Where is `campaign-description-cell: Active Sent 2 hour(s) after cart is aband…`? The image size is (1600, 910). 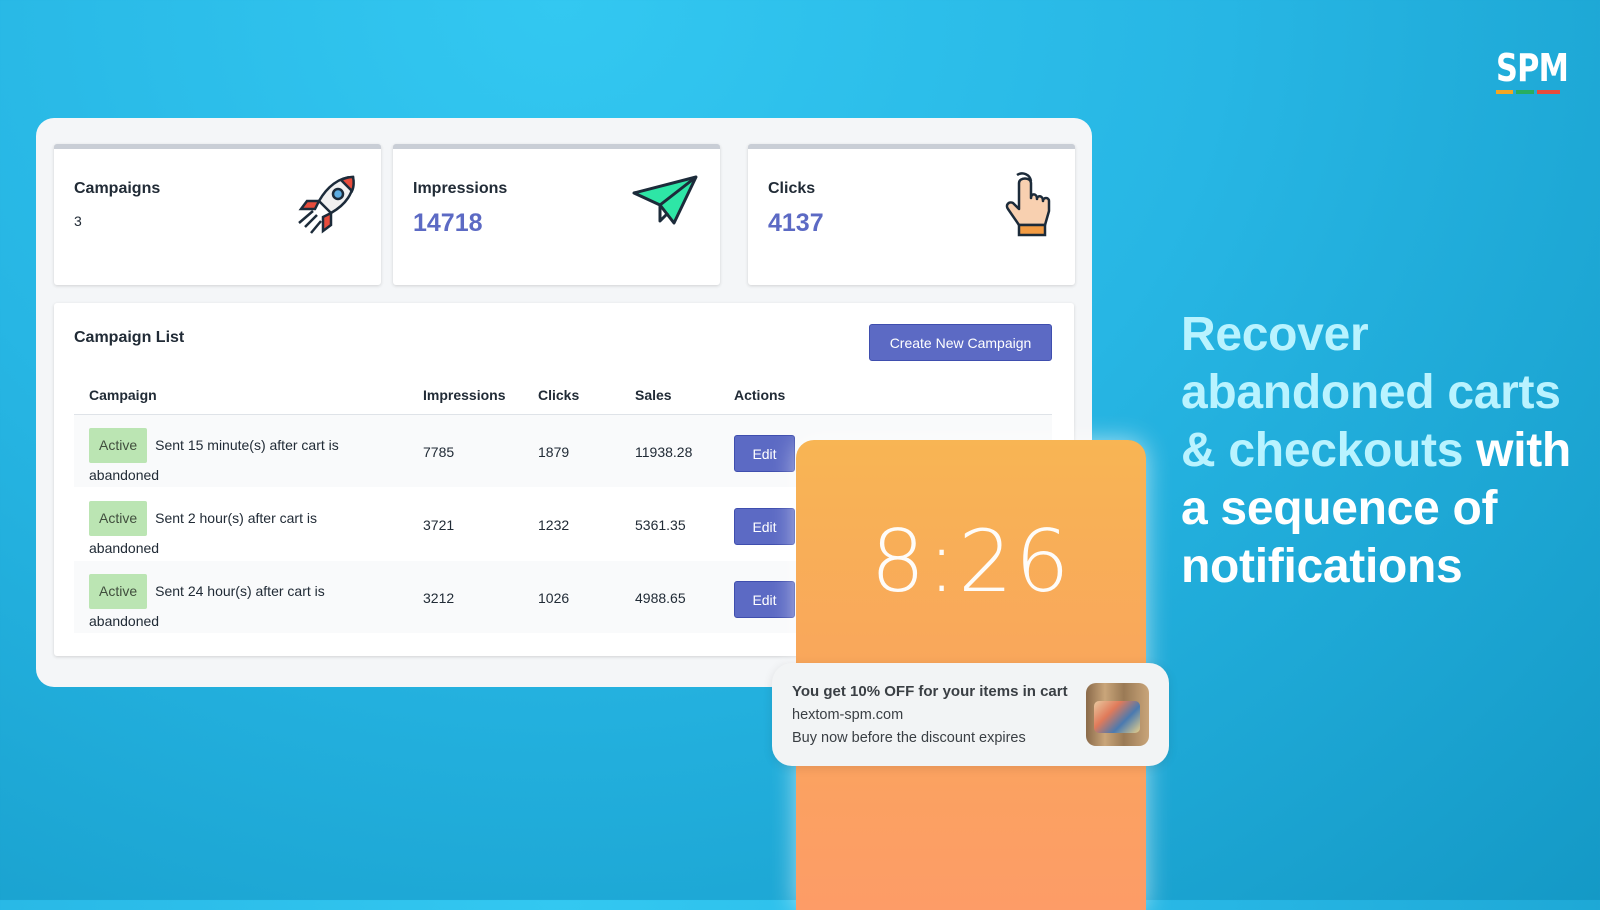 campaign-description-cell: Active Sent 2 hour(s) after cart is aband… is located at coordinates (239, 531).